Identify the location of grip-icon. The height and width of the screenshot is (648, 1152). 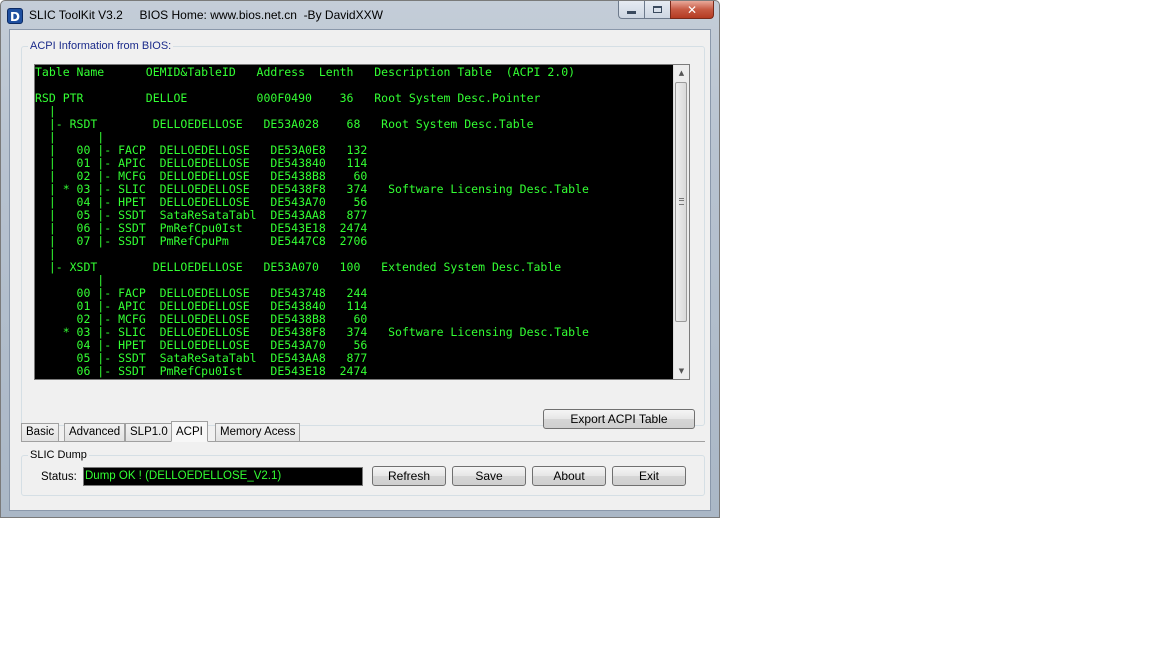
(681, 201).